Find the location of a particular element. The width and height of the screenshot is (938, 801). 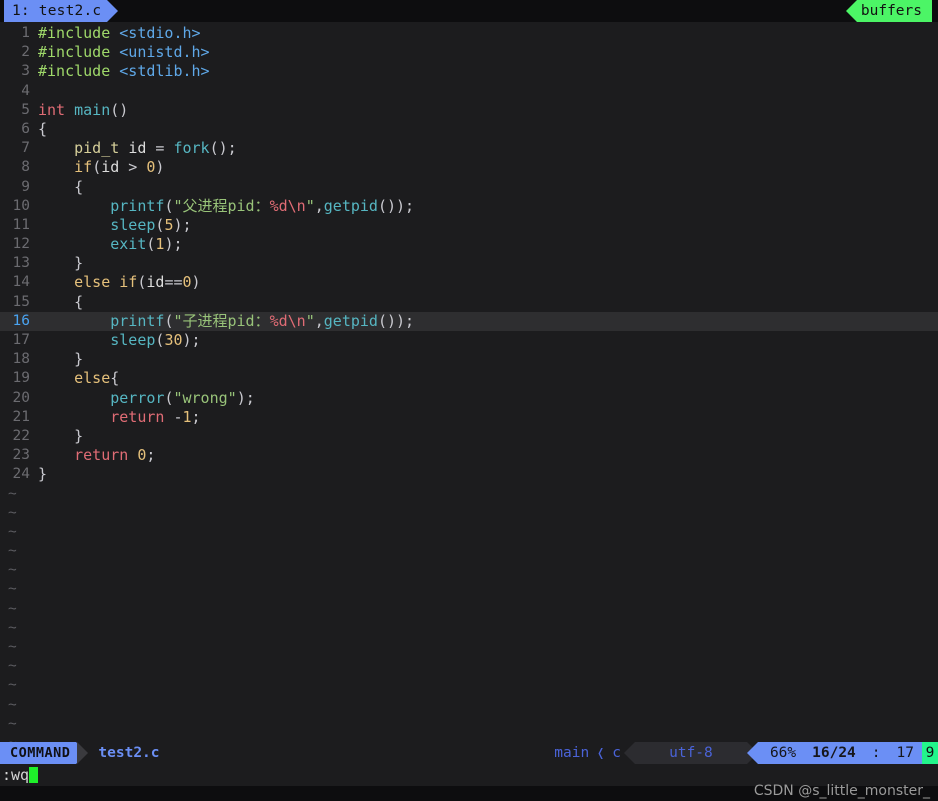

token-punc: = is located at coordinates (160, 148).